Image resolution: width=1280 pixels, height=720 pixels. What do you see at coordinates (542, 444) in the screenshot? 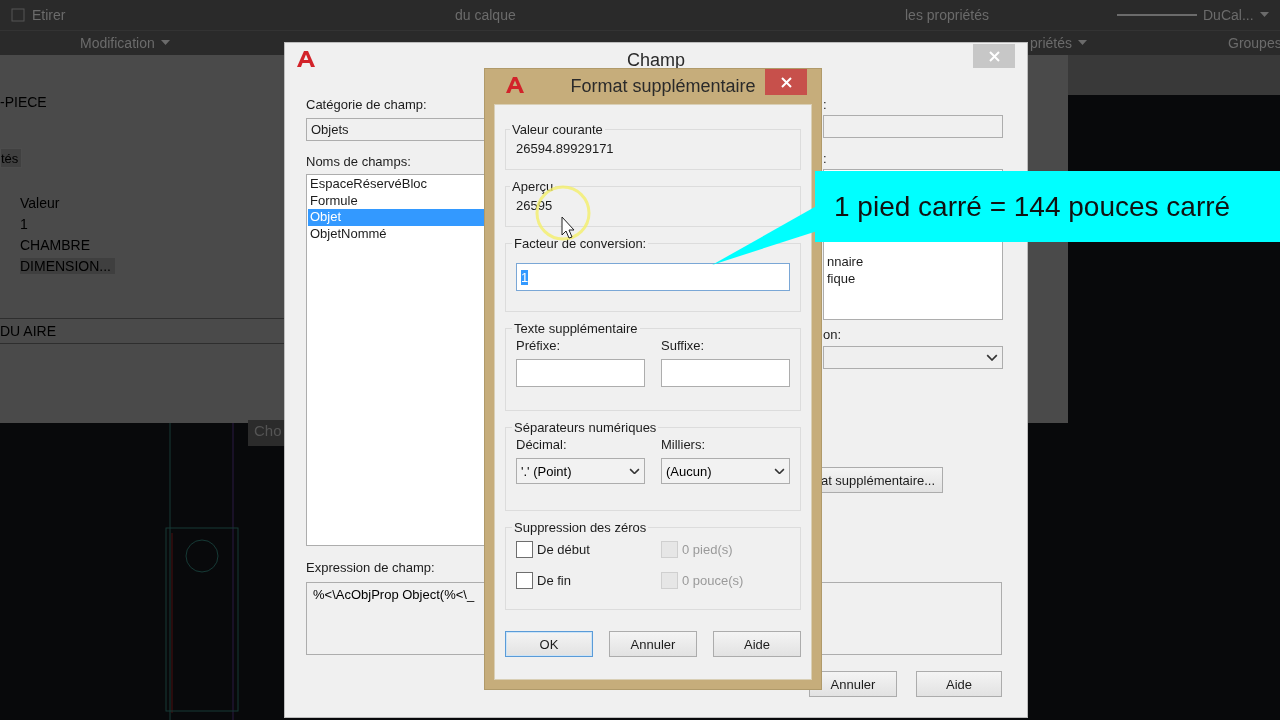
I see `field-label: Décimal:` at bounding box center [542, 444].